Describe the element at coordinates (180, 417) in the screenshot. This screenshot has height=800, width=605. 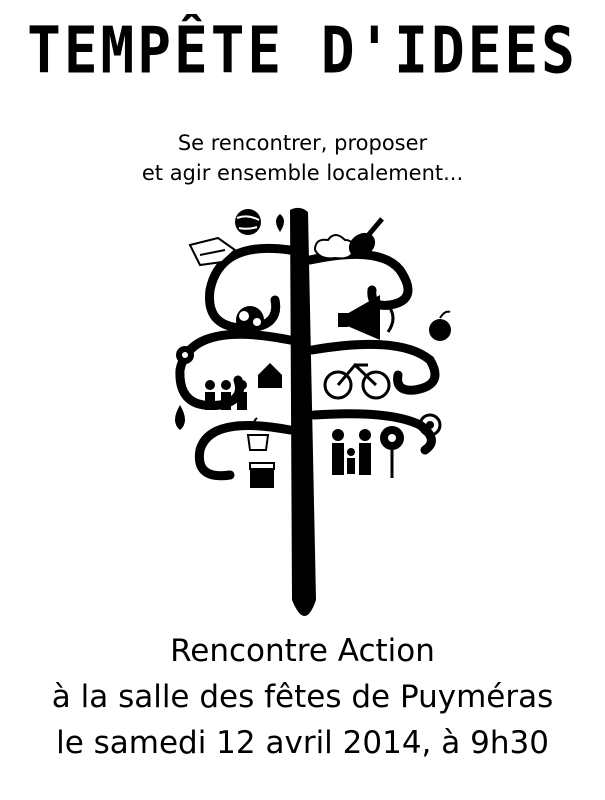
I see `water-drop-icon` at that location.